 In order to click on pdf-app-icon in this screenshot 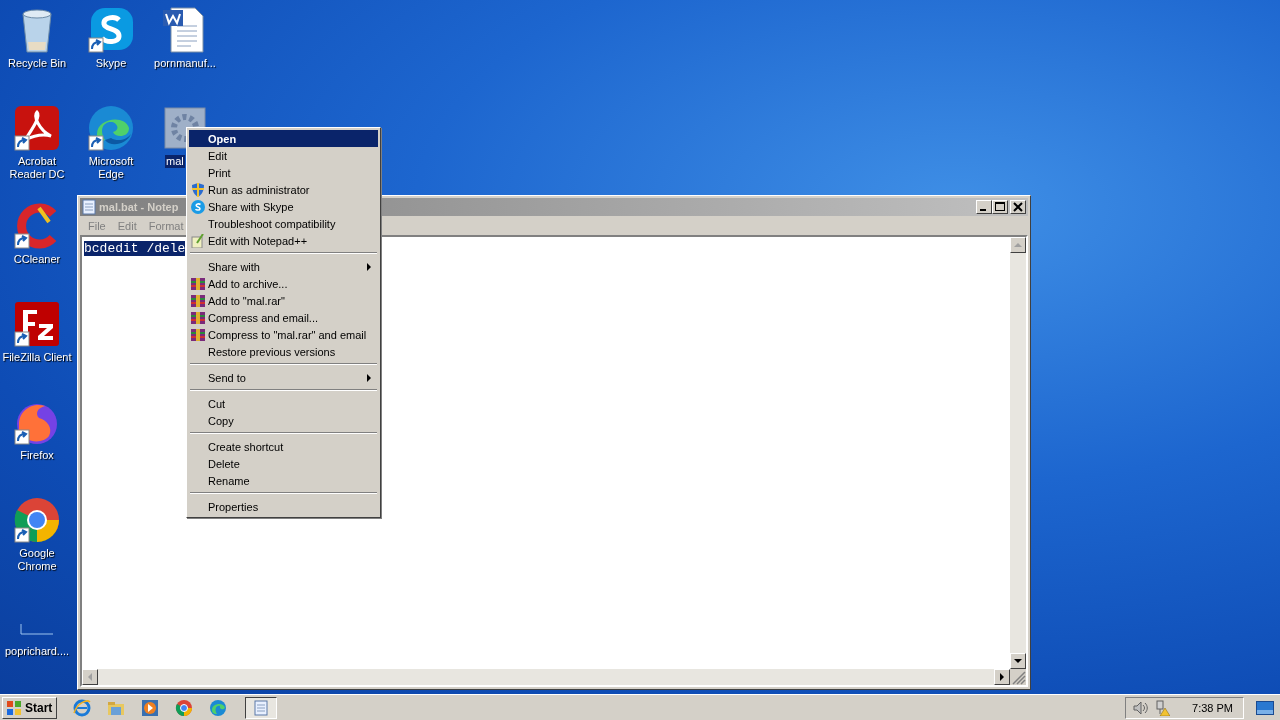, I will do `click(37, 128)`.